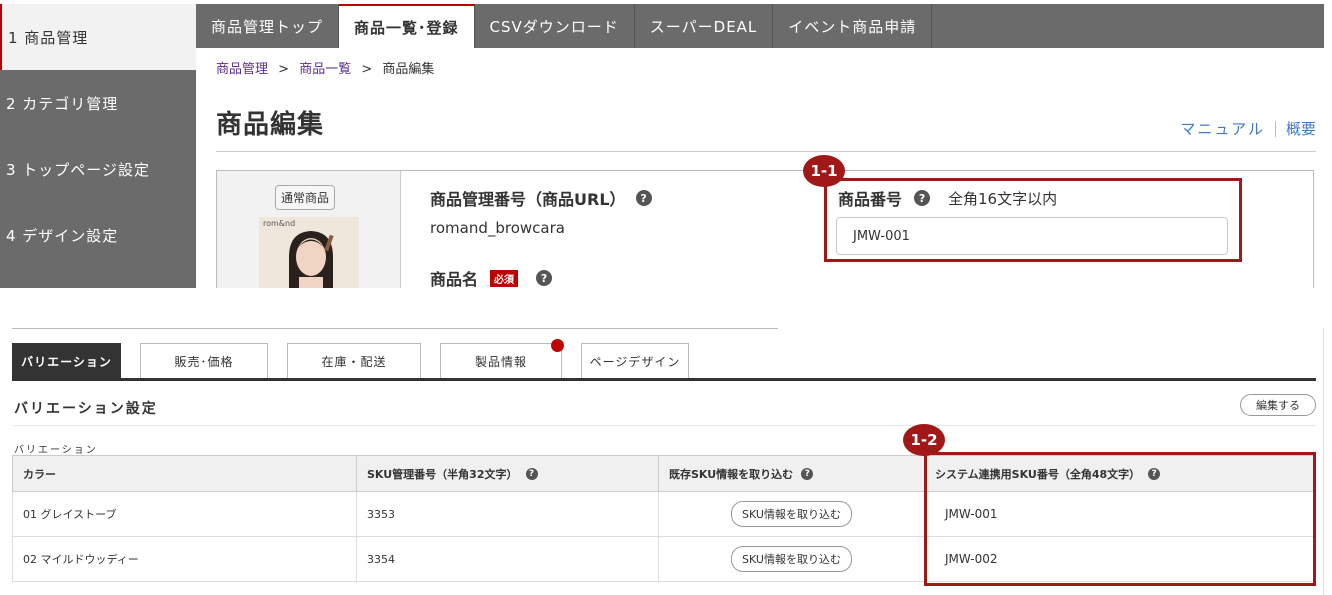  I want to click on breadcrumb-link-product-list: 商品一覧, so click(325, 69).